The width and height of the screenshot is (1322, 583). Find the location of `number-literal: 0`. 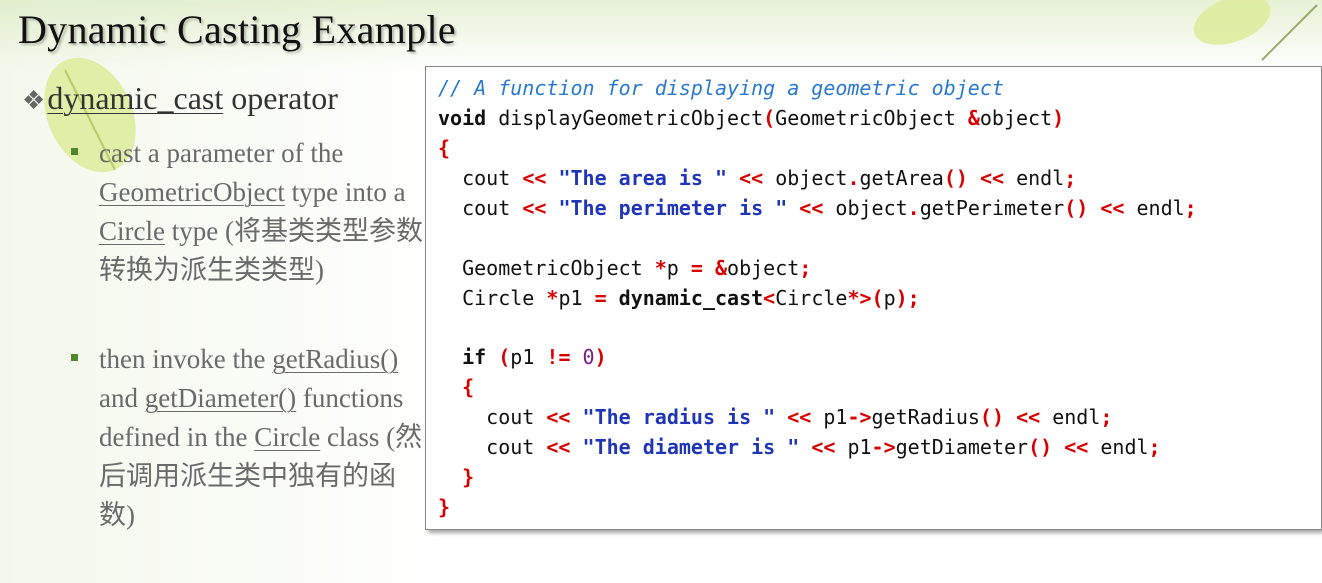

number-literal: 0 is located at coordinates (588, 357).